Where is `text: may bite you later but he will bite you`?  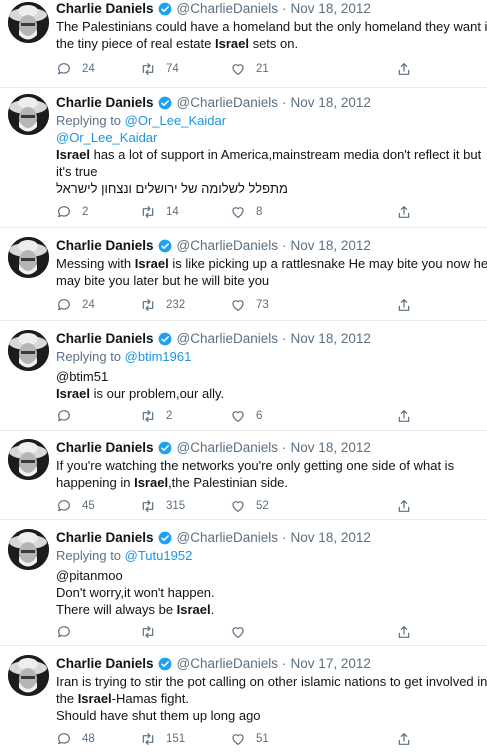
text: may bite you later but he will bite you is located at coordinates (163, 280).